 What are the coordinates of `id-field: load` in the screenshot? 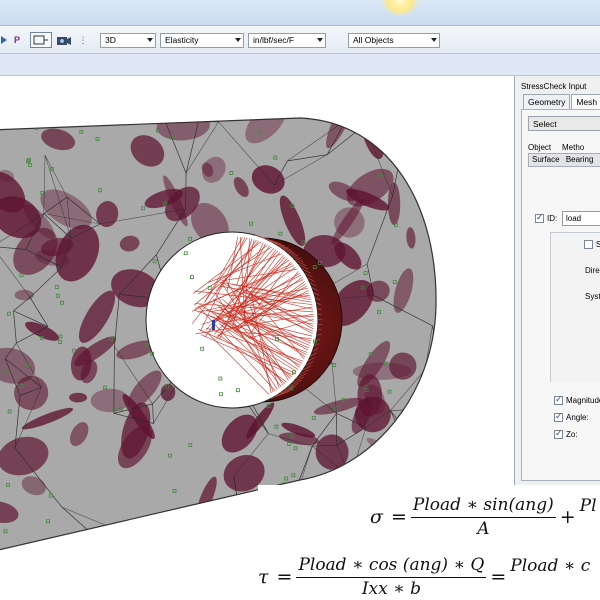 It's located at (581, 218).